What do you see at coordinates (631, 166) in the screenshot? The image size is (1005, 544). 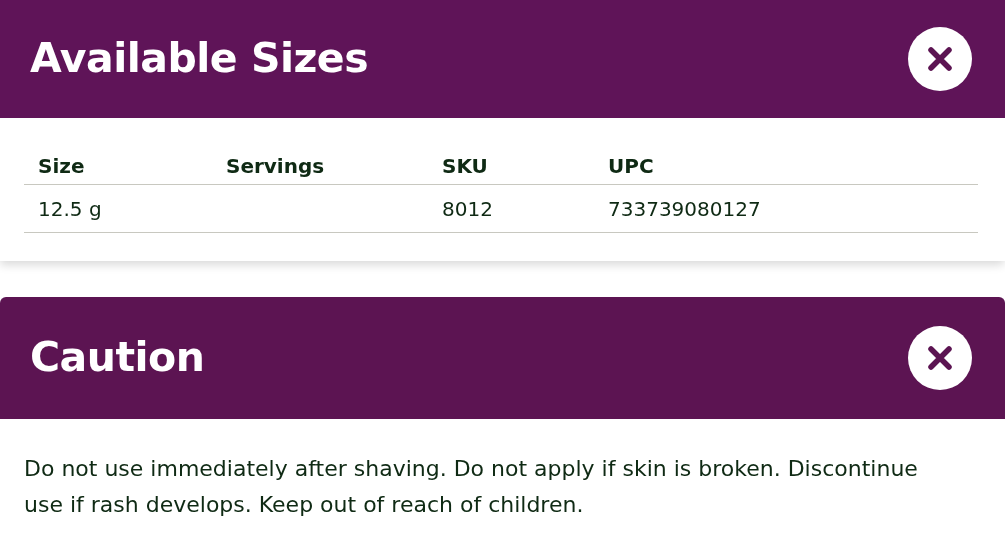 I see `column-header: UPC` at bounding box center [631, 166].